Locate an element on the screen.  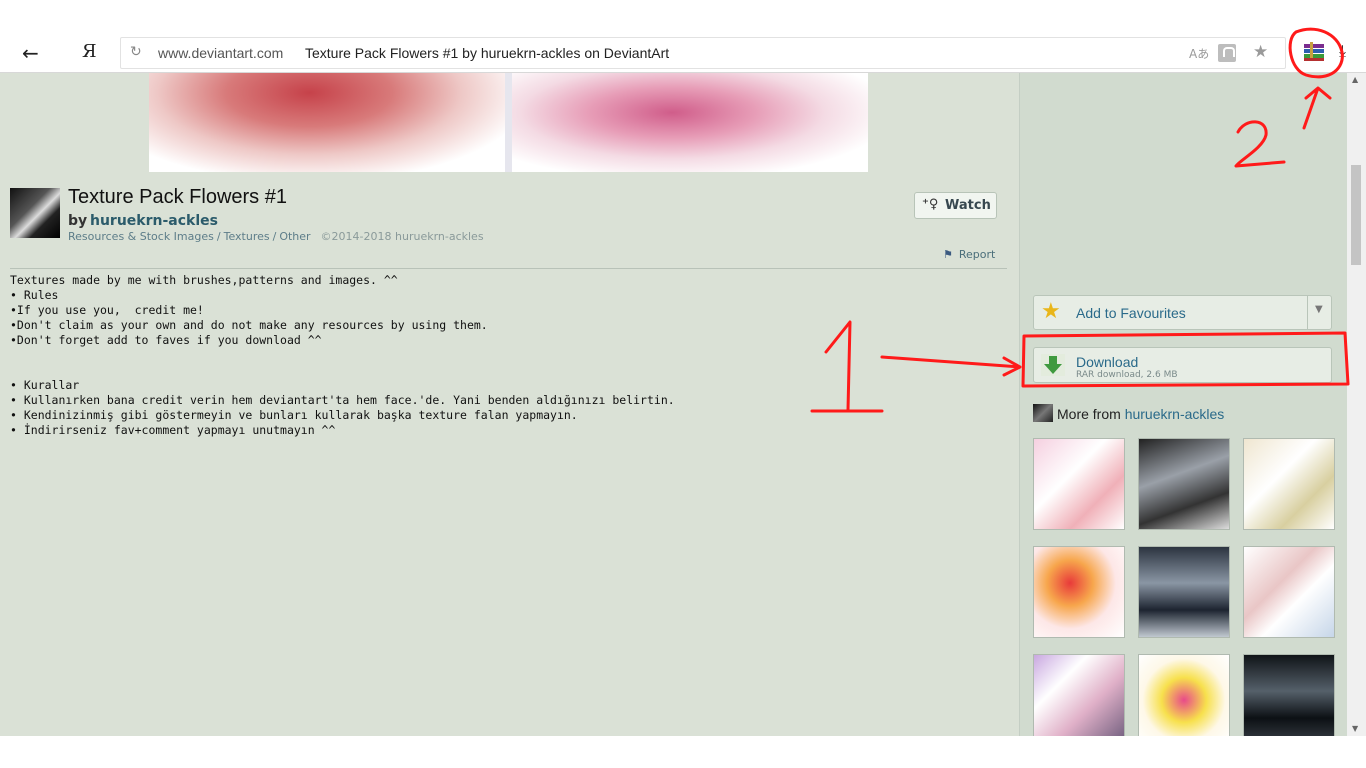
by-label: by is located at coordinates (78, 221).